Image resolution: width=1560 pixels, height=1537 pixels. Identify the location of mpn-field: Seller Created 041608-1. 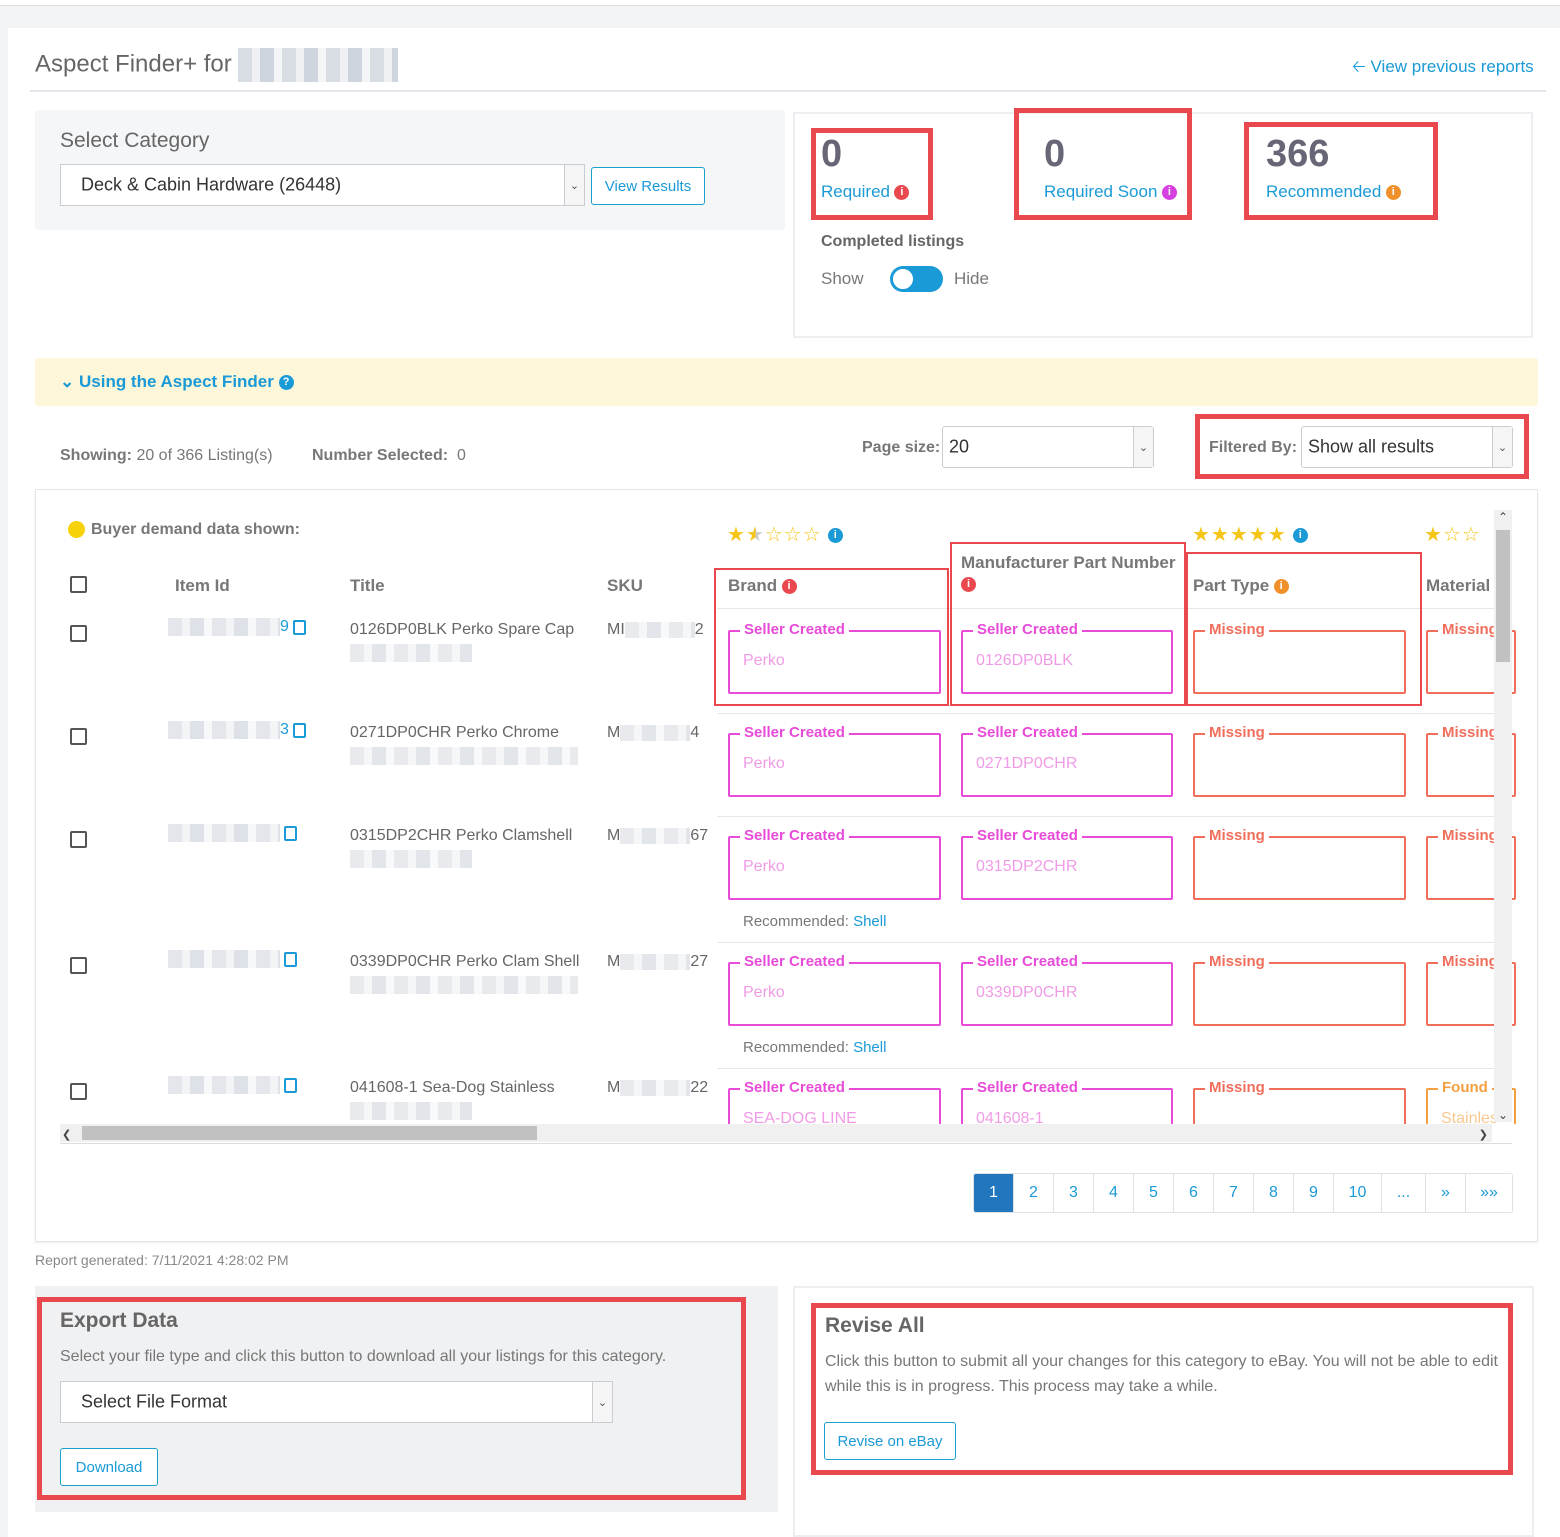
(1067, 1101).